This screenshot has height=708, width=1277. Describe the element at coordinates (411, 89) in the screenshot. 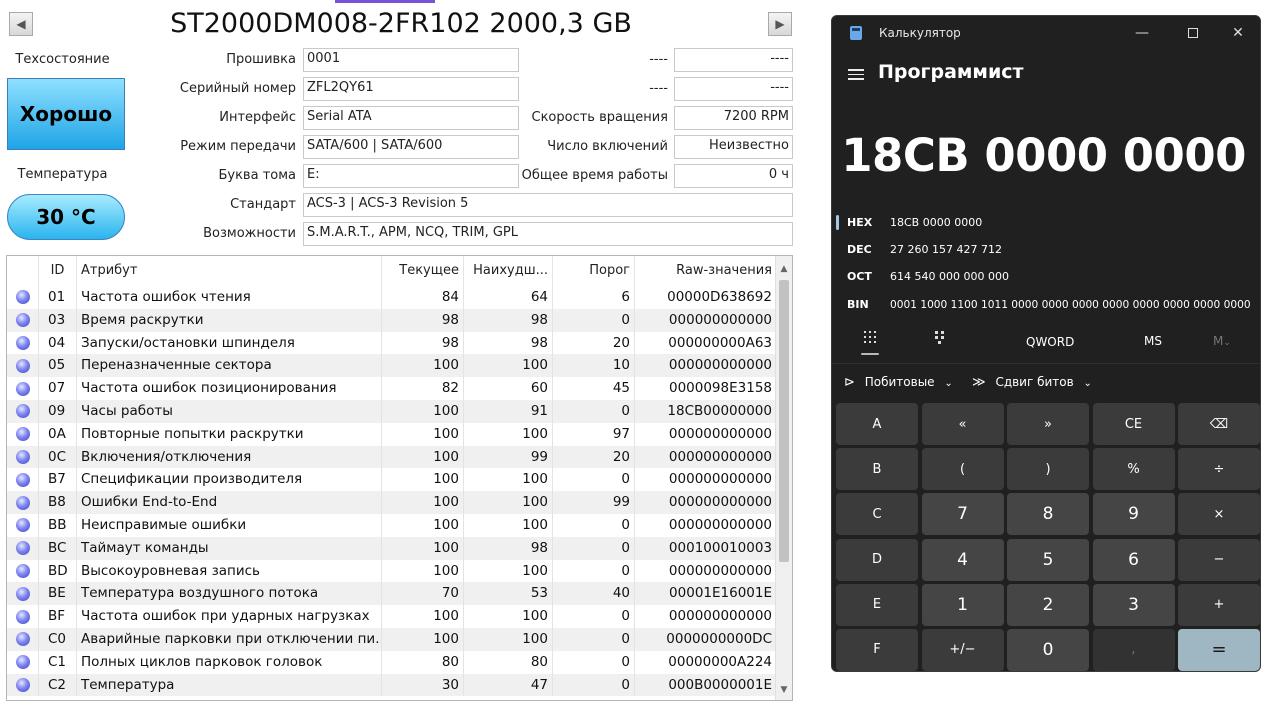

I see `serial-value: ZFL2QY61` at that location.